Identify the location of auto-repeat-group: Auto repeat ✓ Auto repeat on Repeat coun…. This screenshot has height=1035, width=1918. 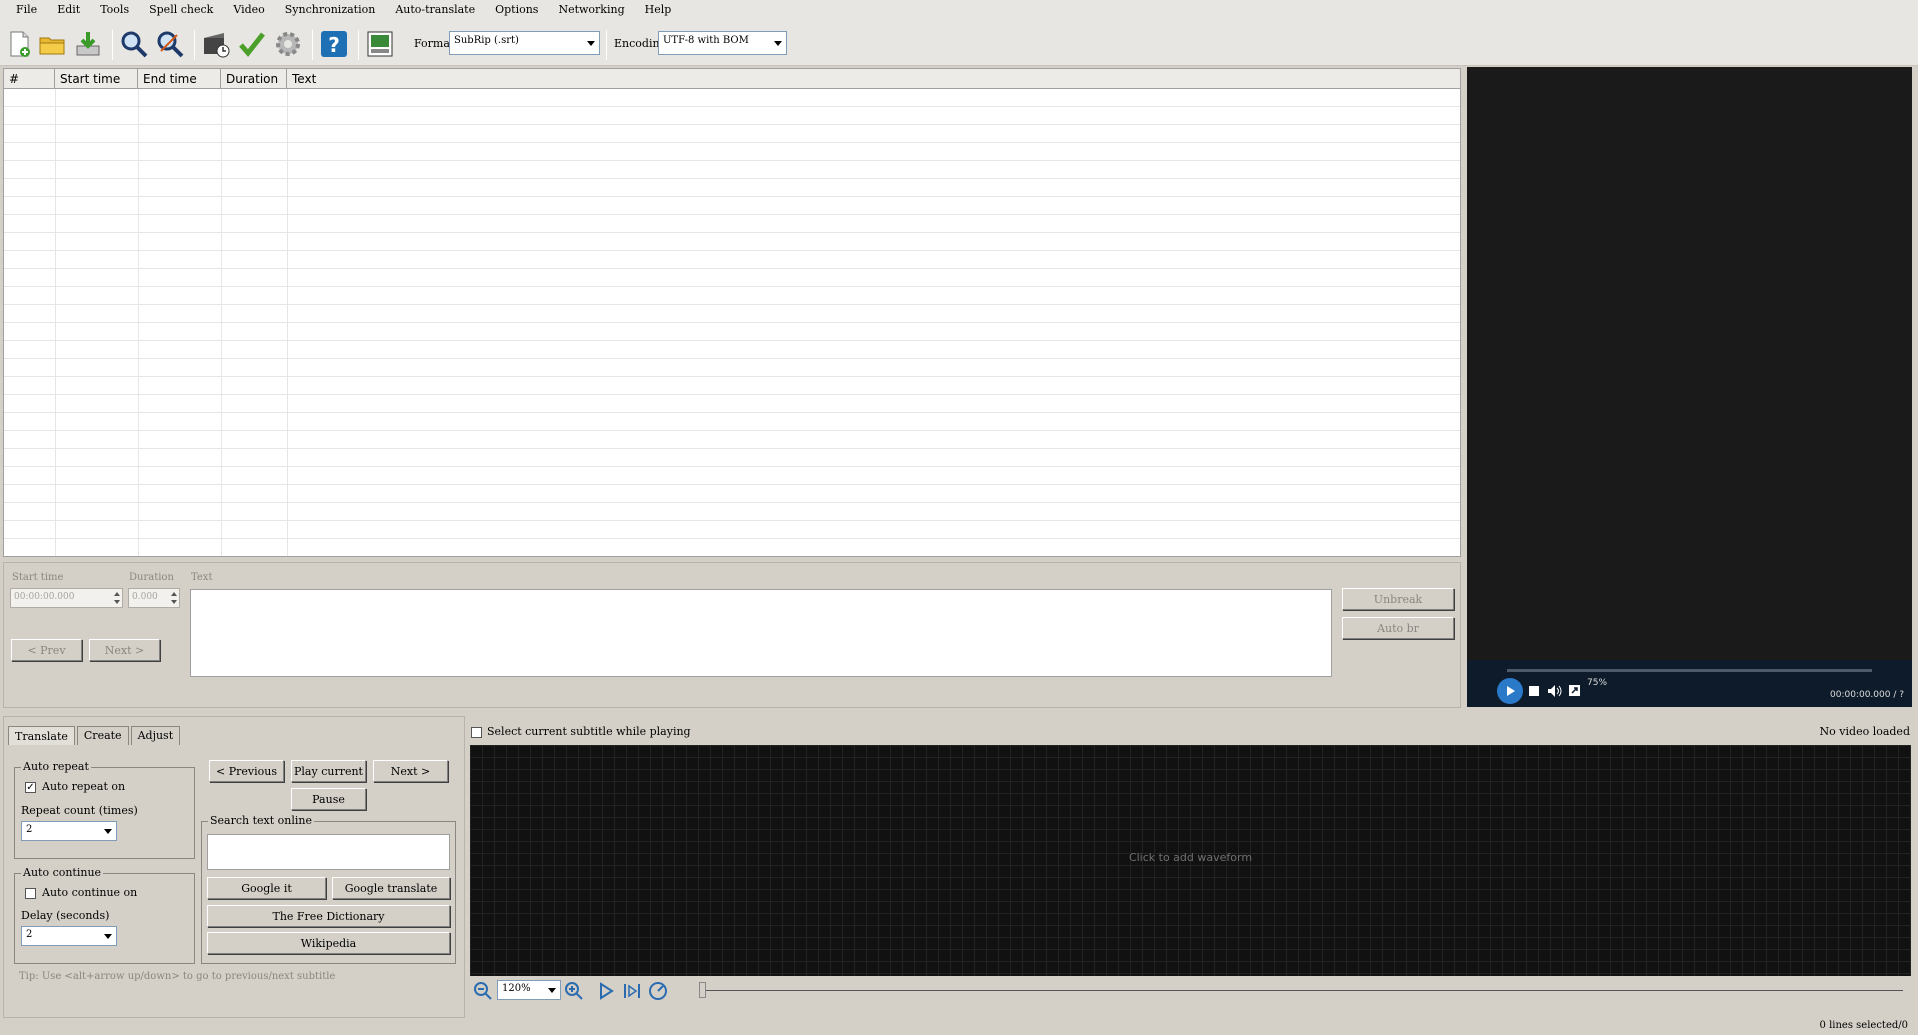
(104, 809).